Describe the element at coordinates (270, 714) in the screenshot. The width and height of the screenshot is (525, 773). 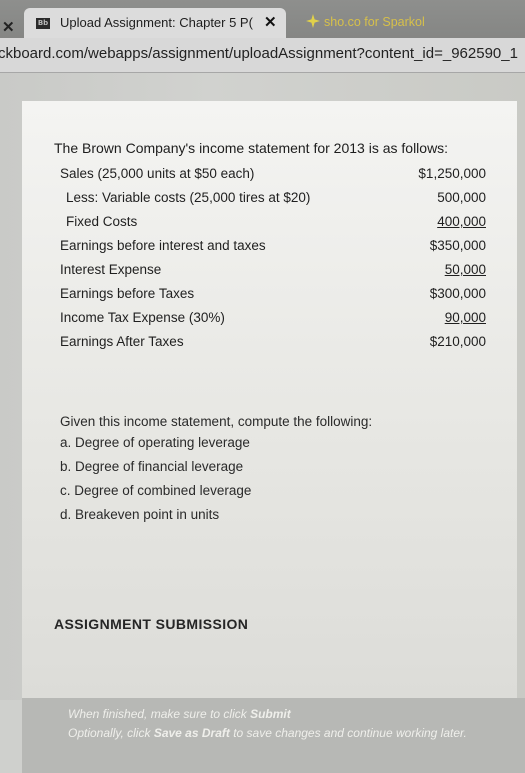
I see `submit-keyword: Submit` at that location.